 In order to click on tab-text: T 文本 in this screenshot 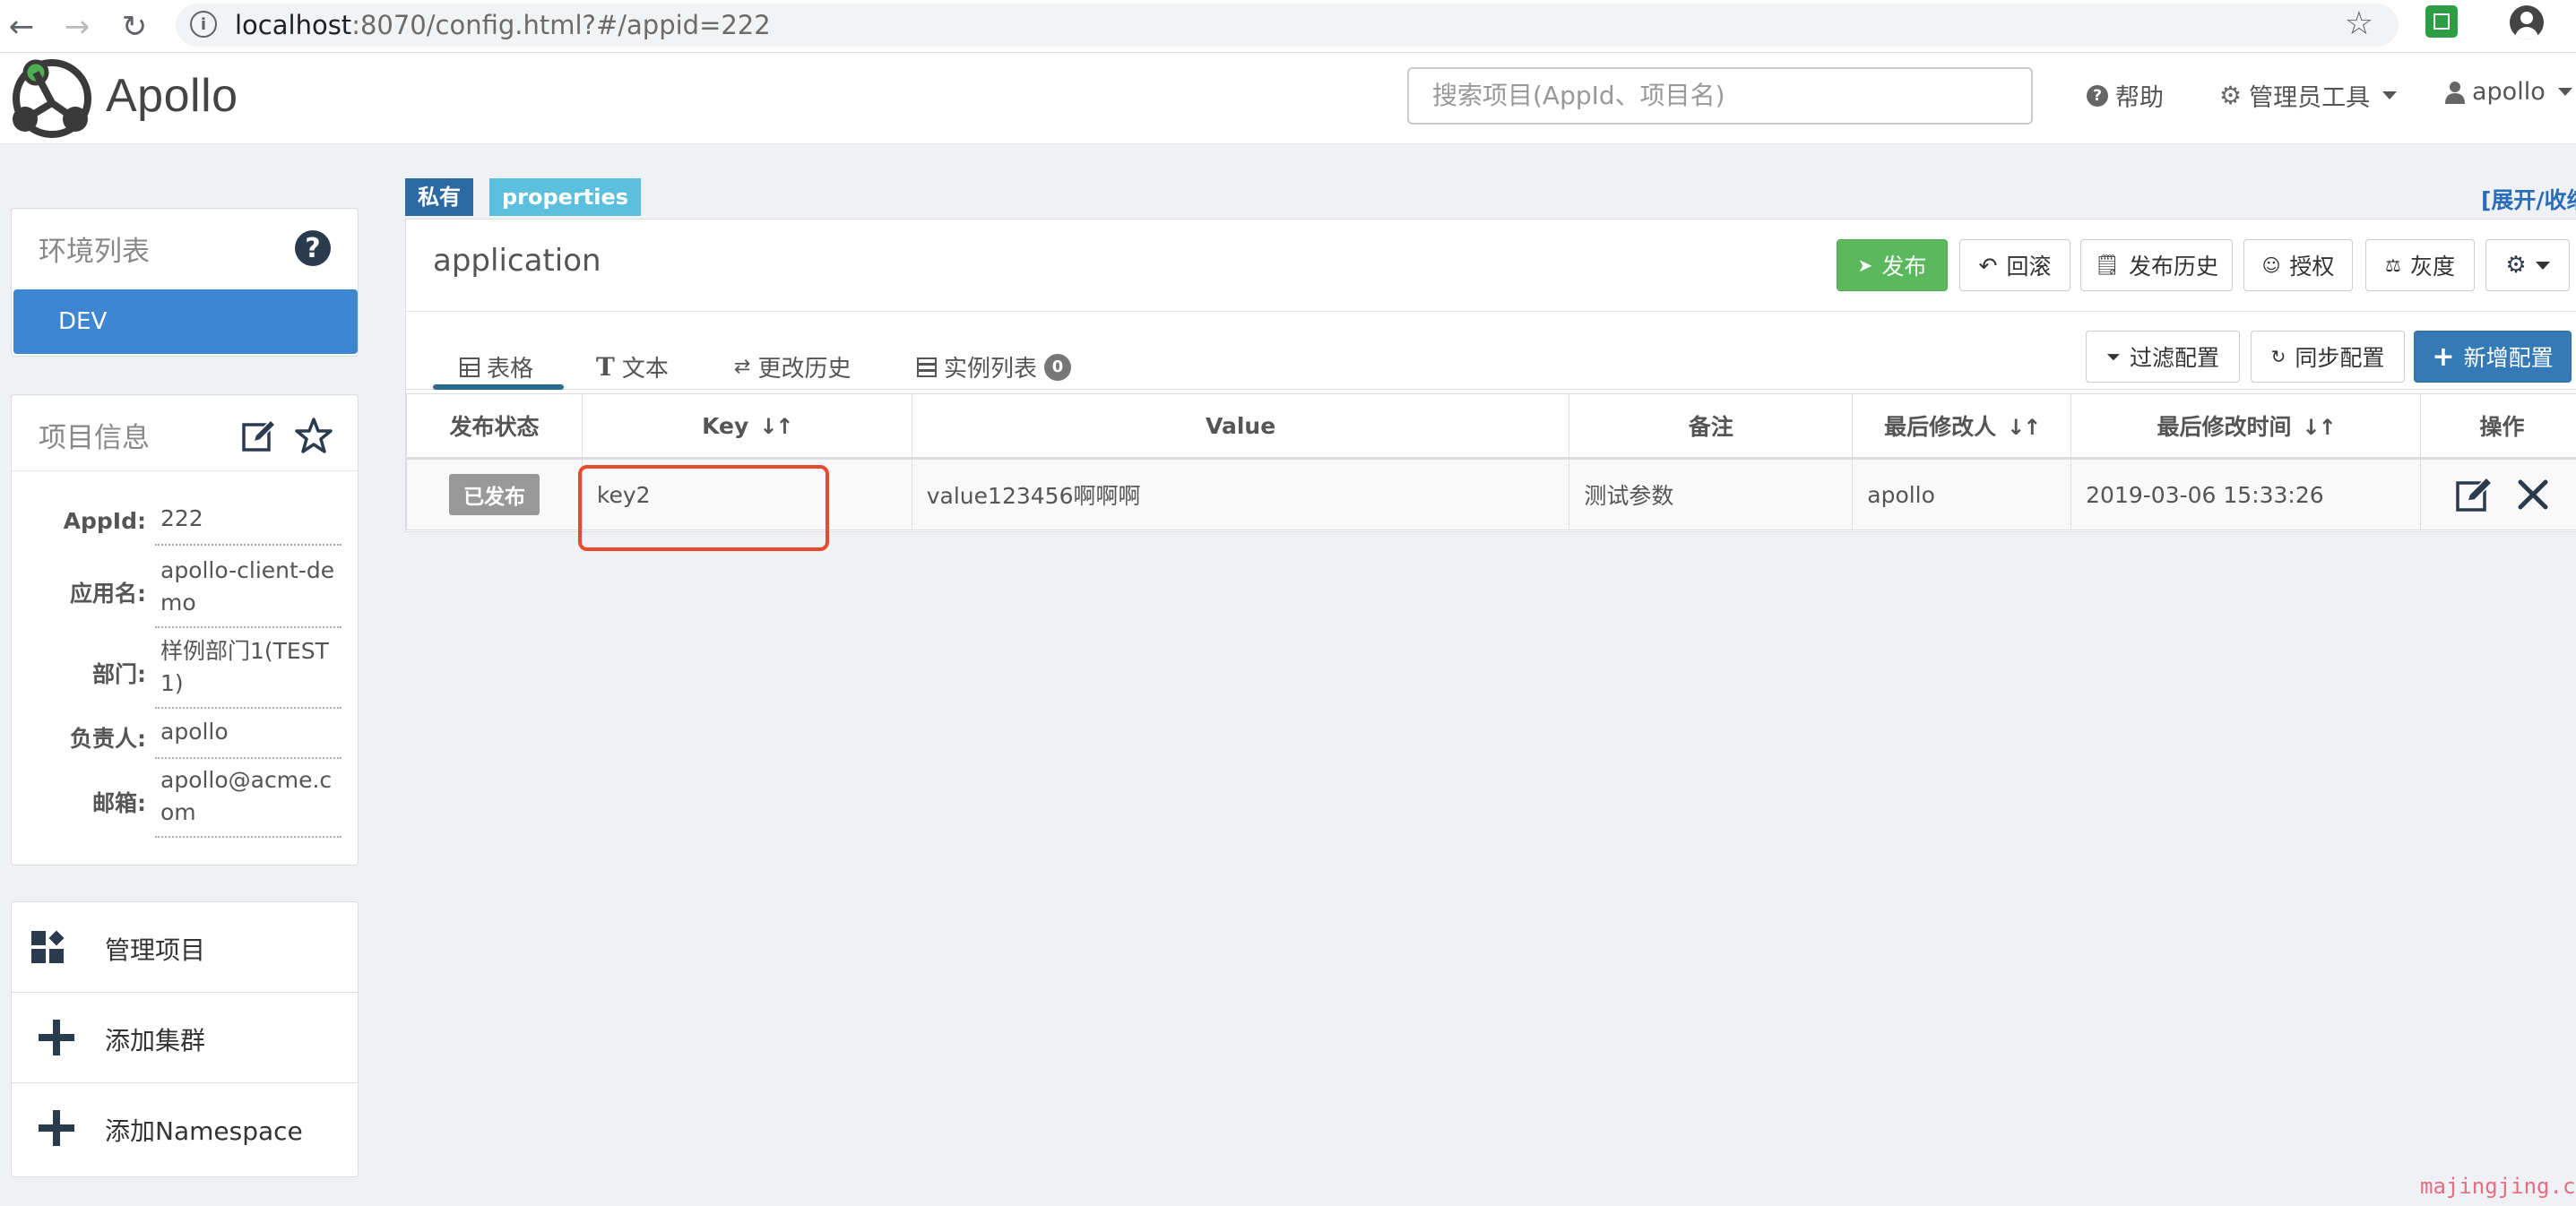, I will do `click(632, 366)`.